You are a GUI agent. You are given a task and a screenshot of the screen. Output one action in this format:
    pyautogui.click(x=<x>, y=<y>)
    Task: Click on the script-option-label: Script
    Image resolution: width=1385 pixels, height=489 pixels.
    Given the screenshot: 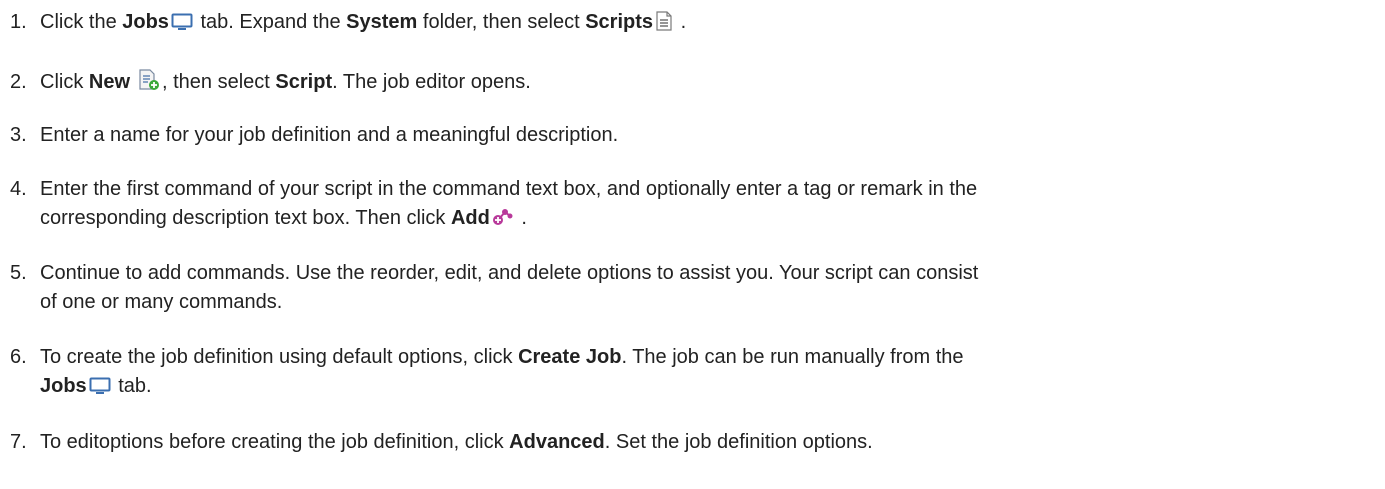 What is the action you would take?
    pyautogui.click(x=304, y=82)
    